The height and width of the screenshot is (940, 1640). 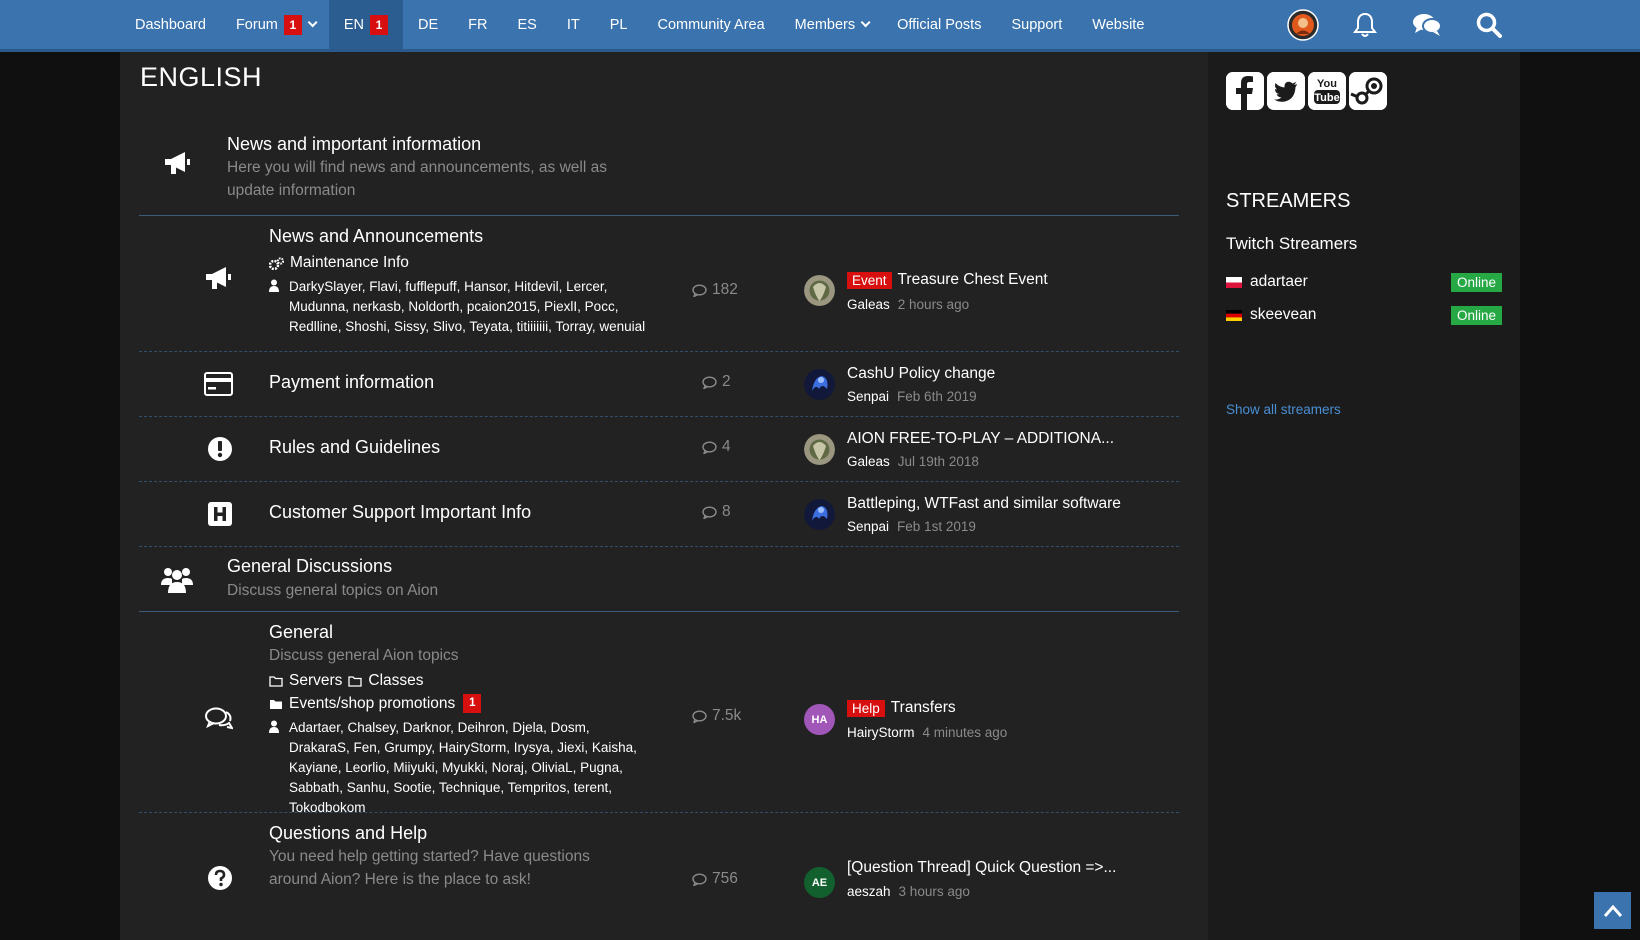 I want to click on subforum-classes: Classes, so click(x=395, y=681).